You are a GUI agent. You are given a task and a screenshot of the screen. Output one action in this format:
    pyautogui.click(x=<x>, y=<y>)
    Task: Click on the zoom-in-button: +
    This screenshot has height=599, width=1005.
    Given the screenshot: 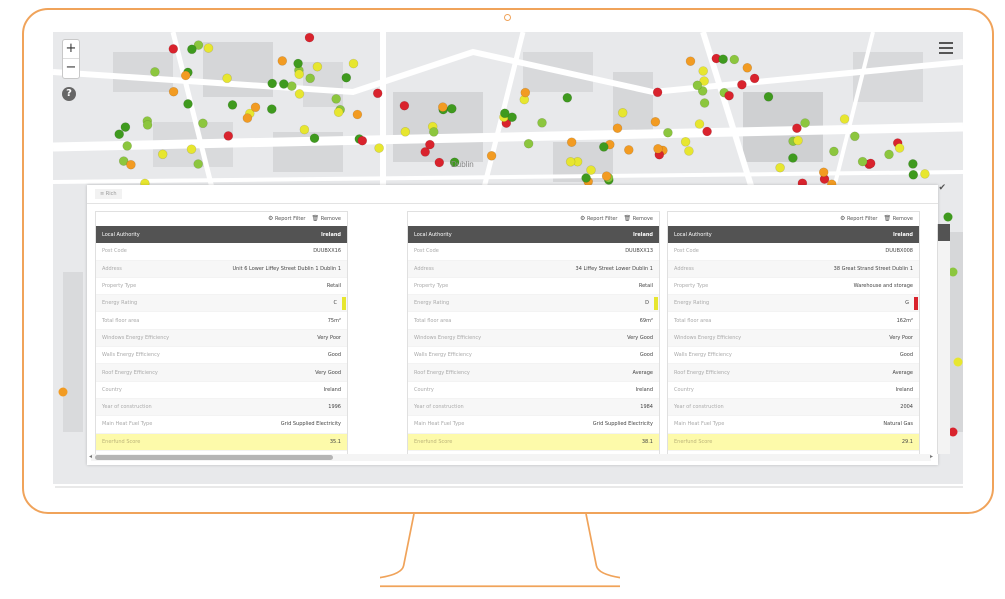 What is the action you would take?
    pyautogui.click(x=71, y=49)
    